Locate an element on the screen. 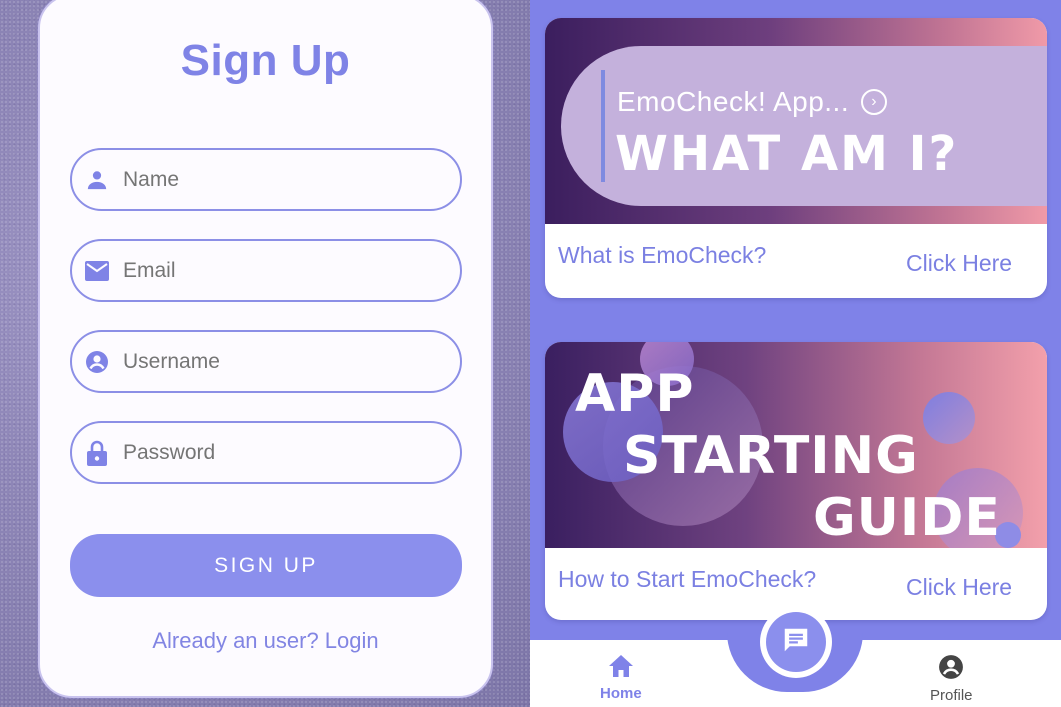 The height and width of the screenshot is (707, 1061). lock-icon is located at coordinates (97, 453).